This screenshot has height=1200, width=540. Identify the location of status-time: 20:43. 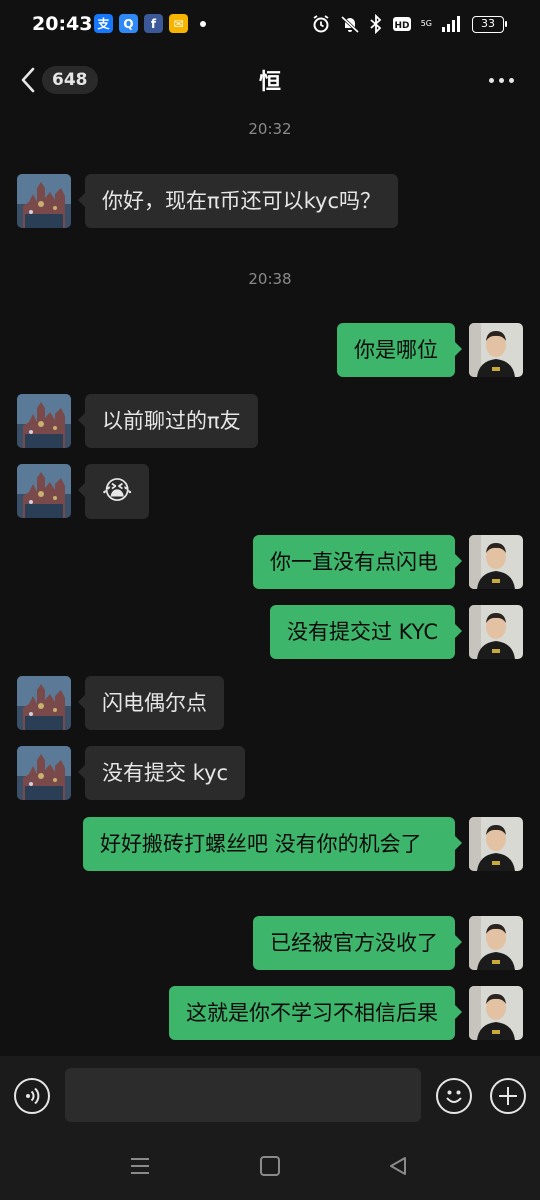
(62, 24).